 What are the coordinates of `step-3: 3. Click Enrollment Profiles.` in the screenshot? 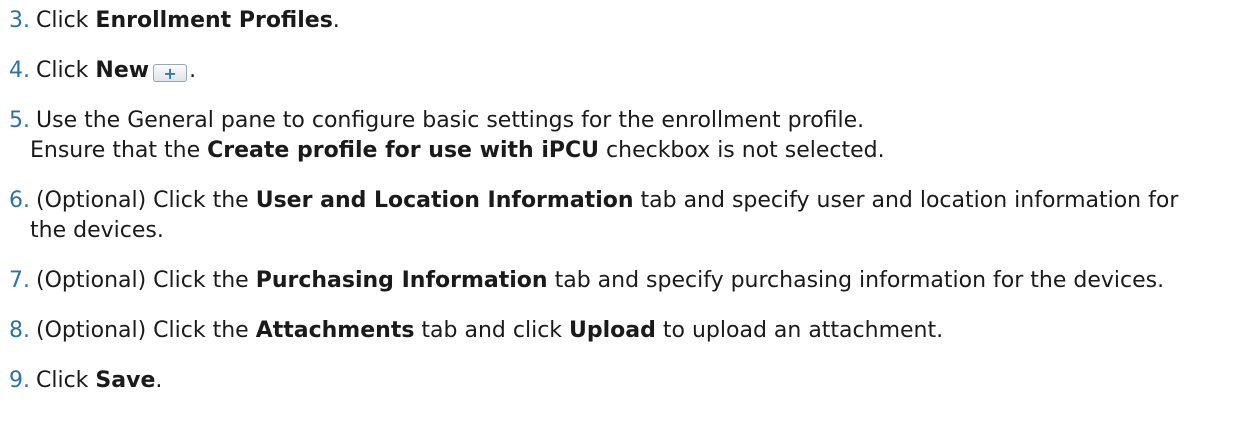 It's located at (631, 21).